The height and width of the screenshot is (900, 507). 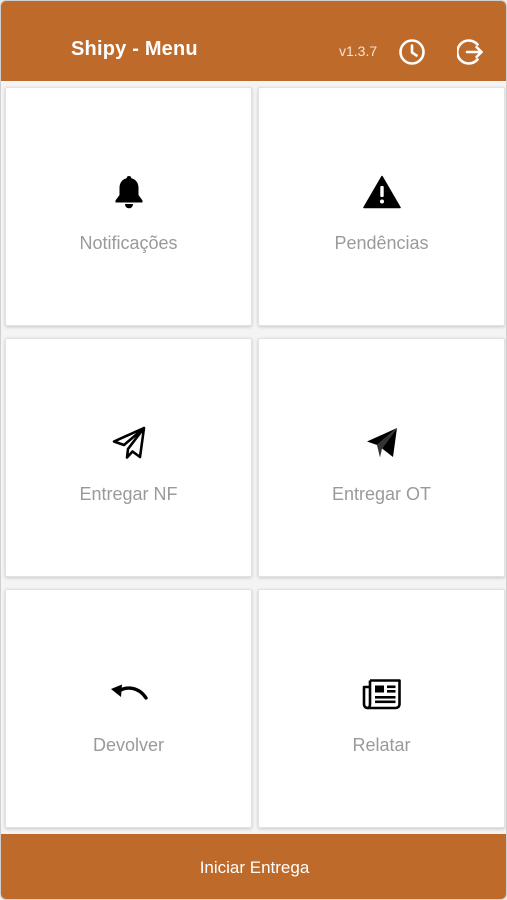 What do you see at coordinates (128, 745) in the screenshot?
I see `menu-tile-label: Devolver` at bounding box center [128, 745].